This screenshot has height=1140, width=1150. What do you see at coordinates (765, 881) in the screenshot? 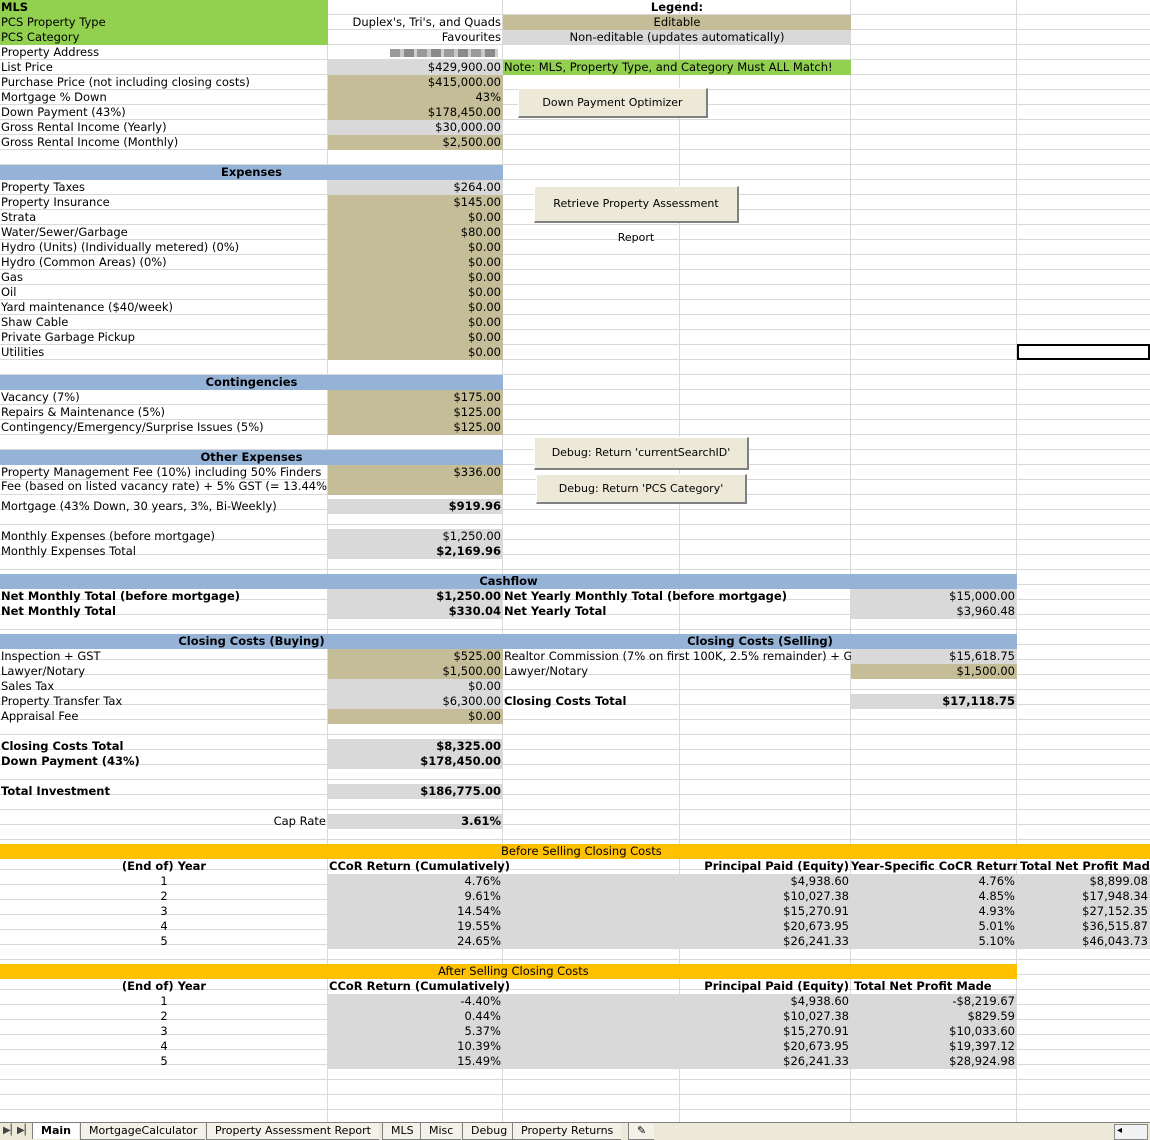
I see `before-principal: $4,938.60` at bounding box center [765, 881].